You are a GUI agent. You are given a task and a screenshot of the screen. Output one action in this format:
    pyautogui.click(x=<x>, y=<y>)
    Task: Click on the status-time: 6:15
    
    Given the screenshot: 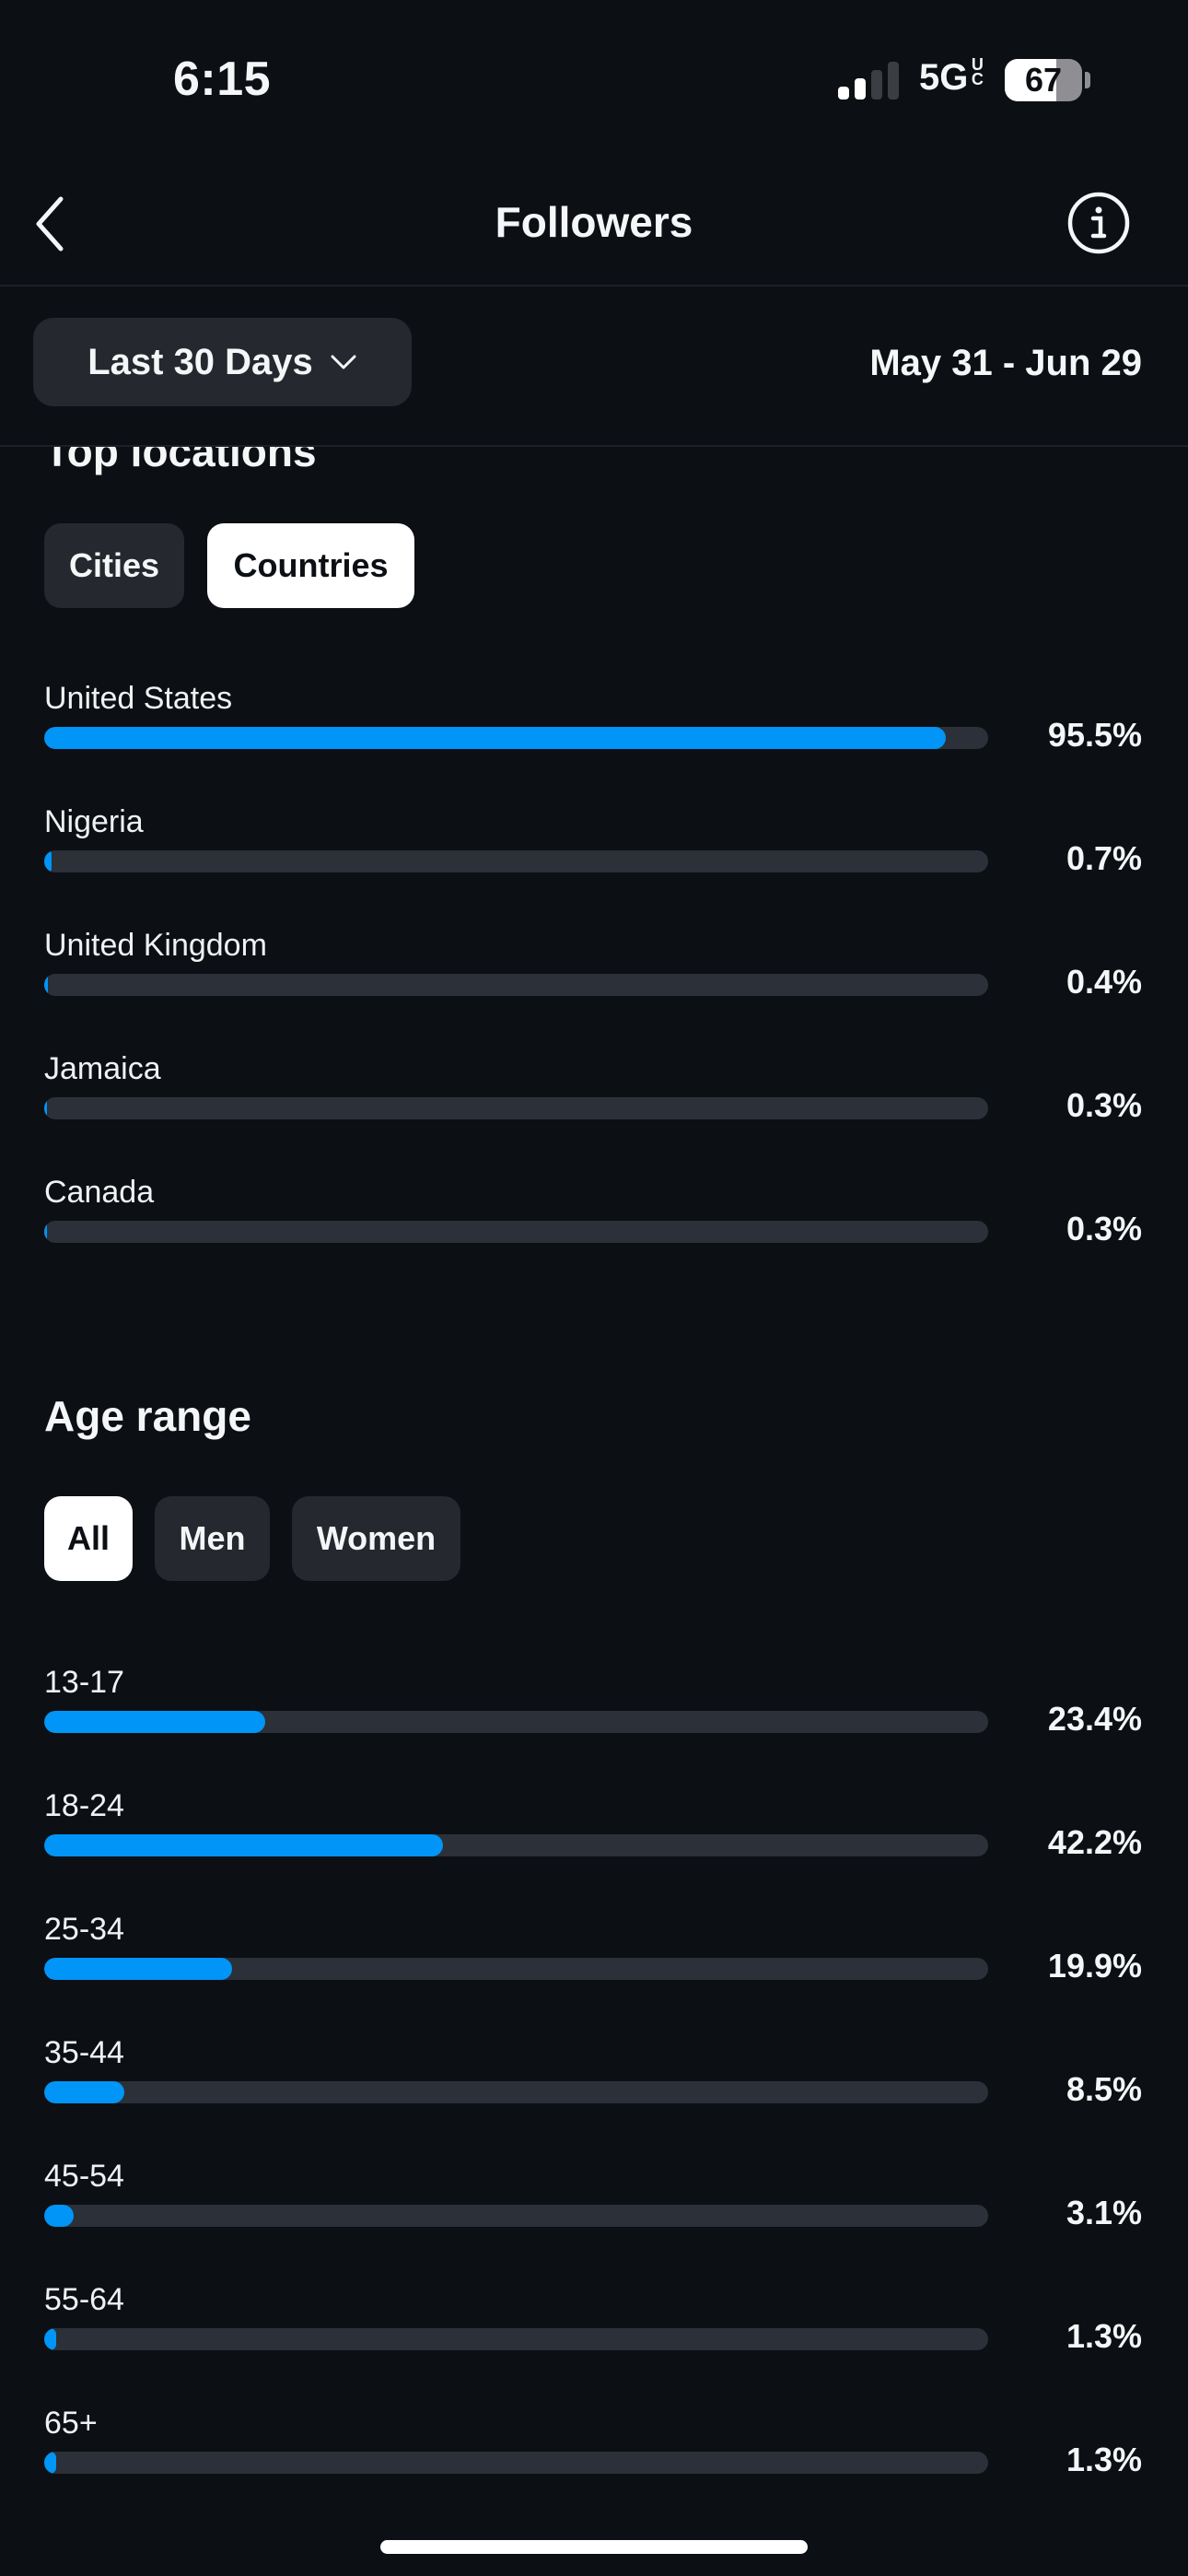 What is the action you would take?
    pyautogui.click(x=222, y=79)
    